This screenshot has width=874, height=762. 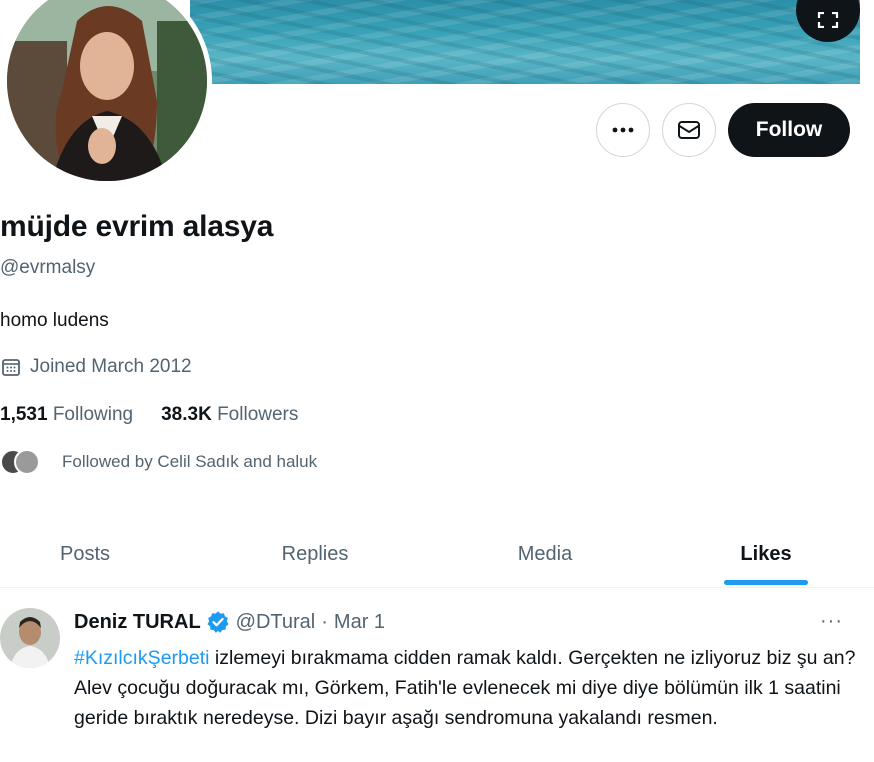 What do you see at coordinates (186, 414) in the screenshot?
I see `followers-count: 38.3K` at bounding box center [186, 414].